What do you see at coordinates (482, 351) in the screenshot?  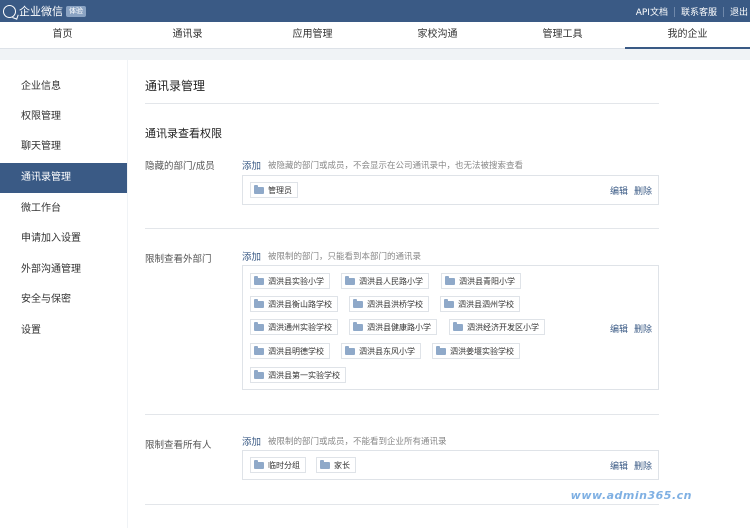 I see `tag-label: 泗洪姜堰实验学校` at bounding box center [482, 351].